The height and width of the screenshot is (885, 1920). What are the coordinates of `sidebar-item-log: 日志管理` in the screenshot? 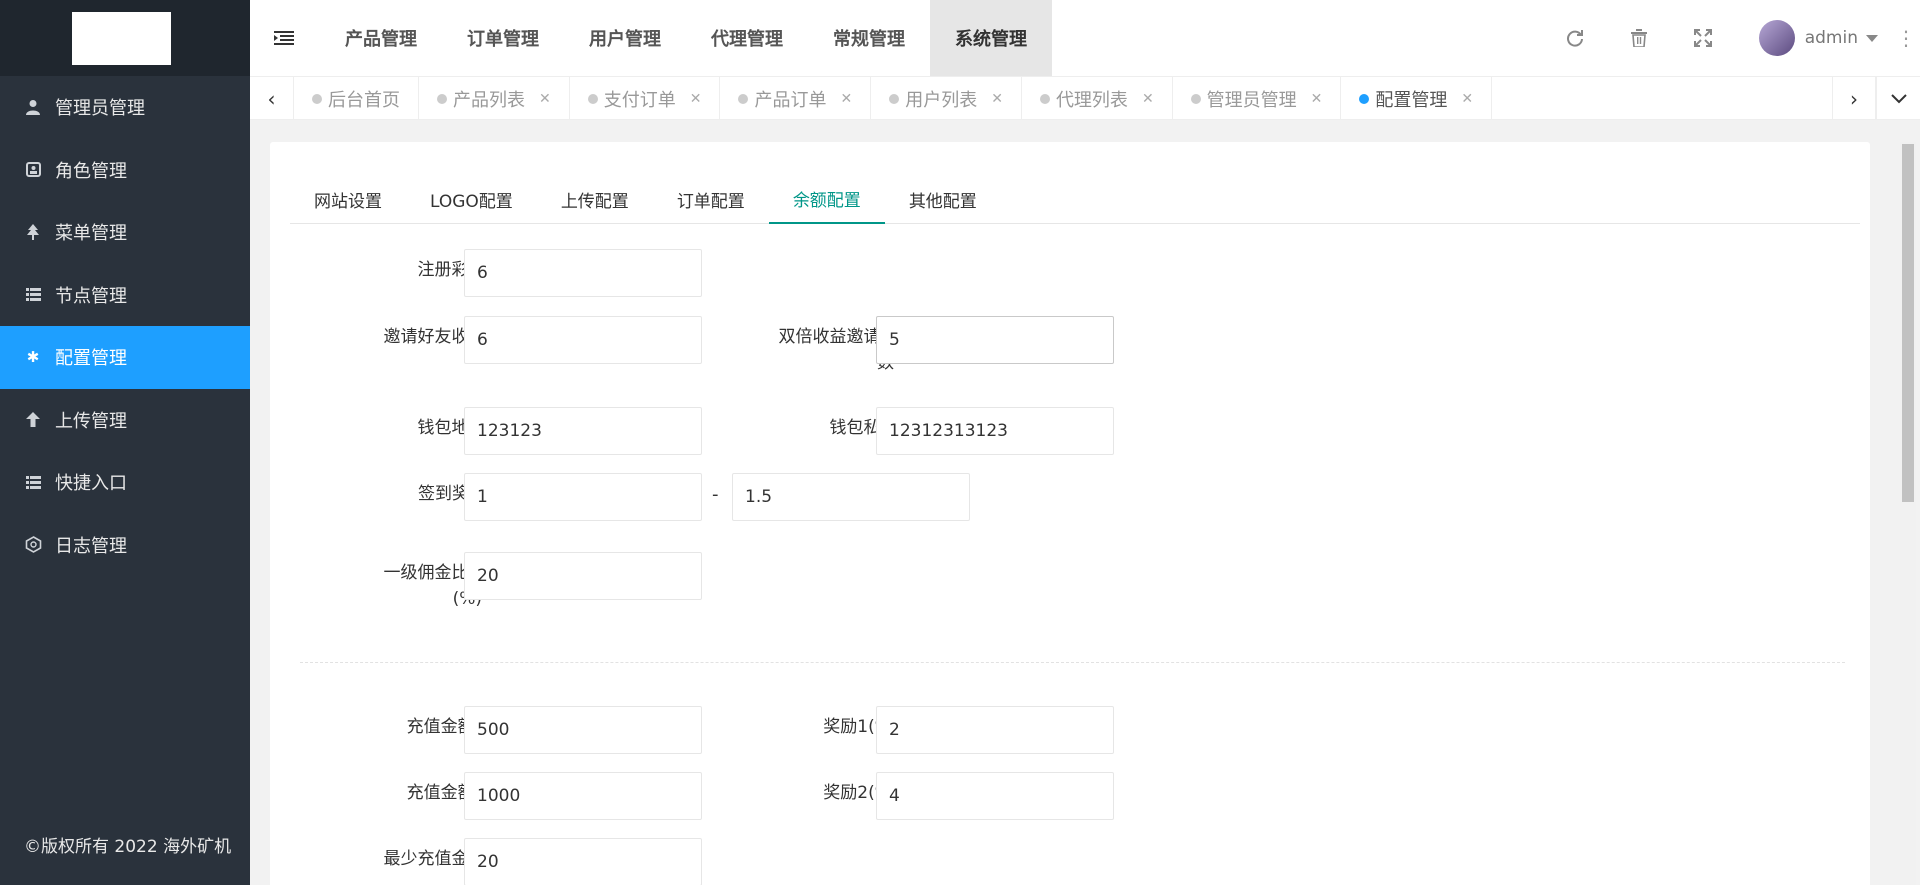 It's located at (125, 545).